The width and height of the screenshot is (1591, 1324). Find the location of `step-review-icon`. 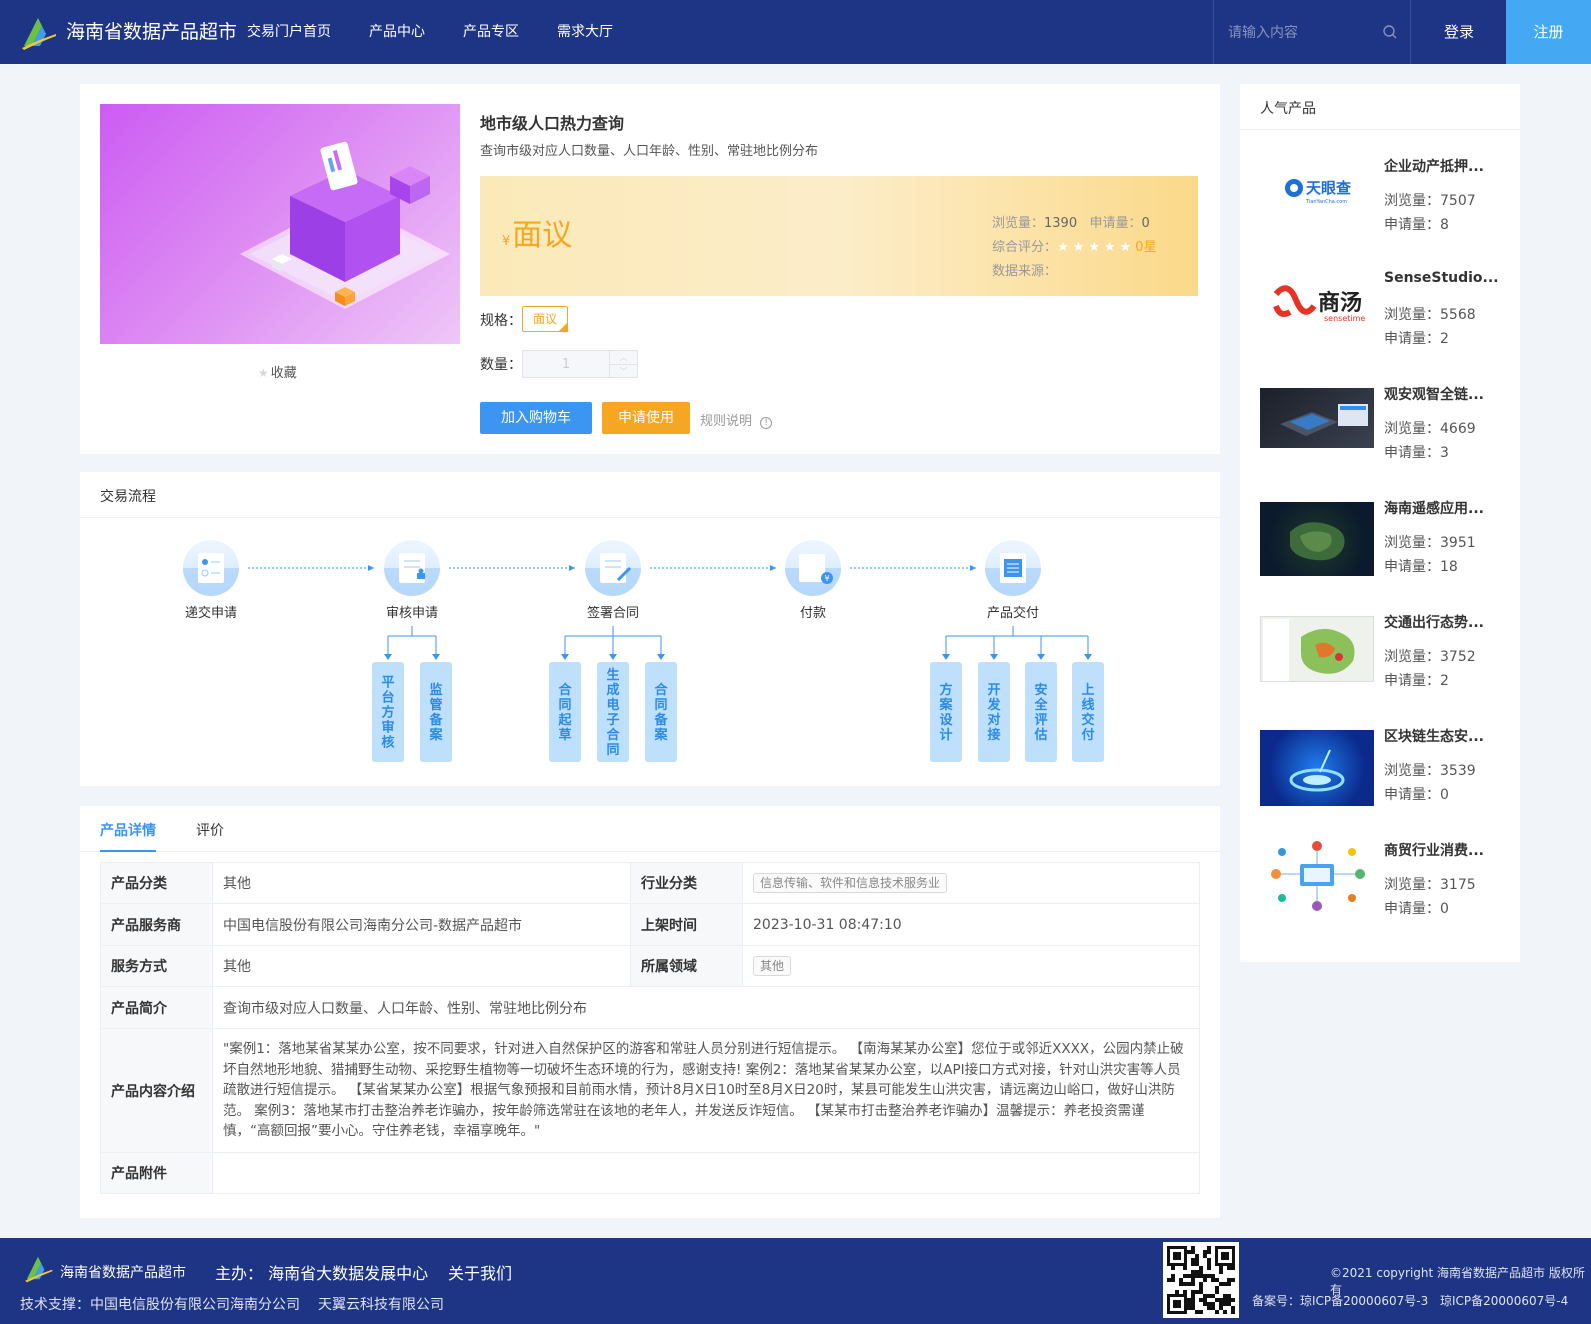

step-review-icon is located at coordinates (412, 568).